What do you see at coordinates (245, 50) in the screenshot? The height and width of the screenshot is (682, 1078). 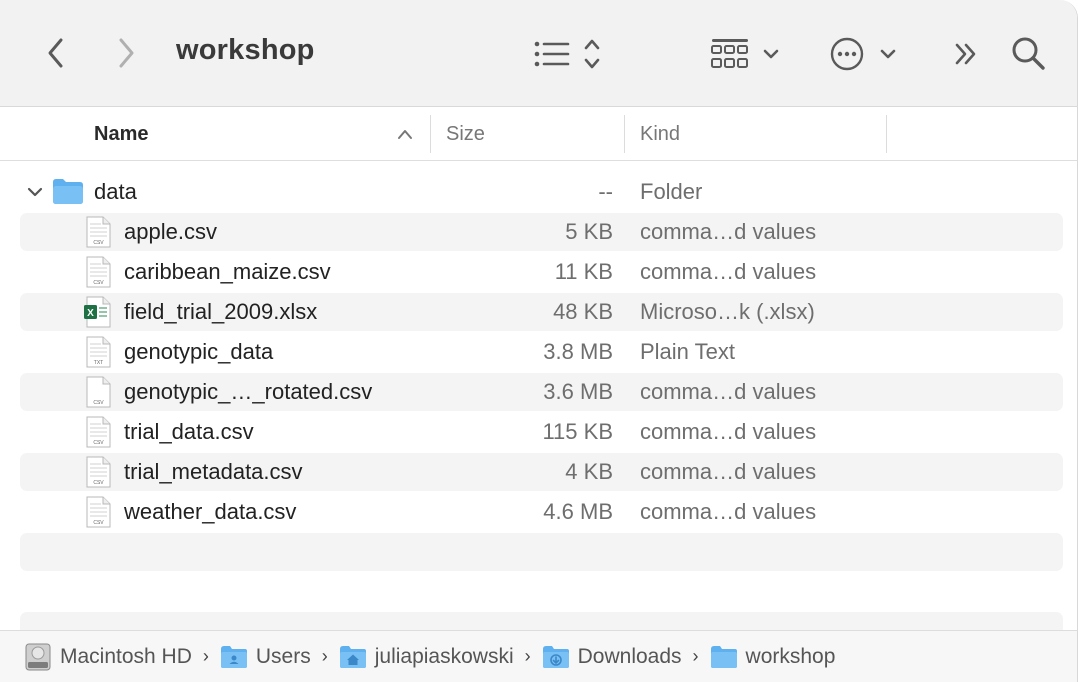 I see `window-title: workshop` at bounding box center [245, 50].